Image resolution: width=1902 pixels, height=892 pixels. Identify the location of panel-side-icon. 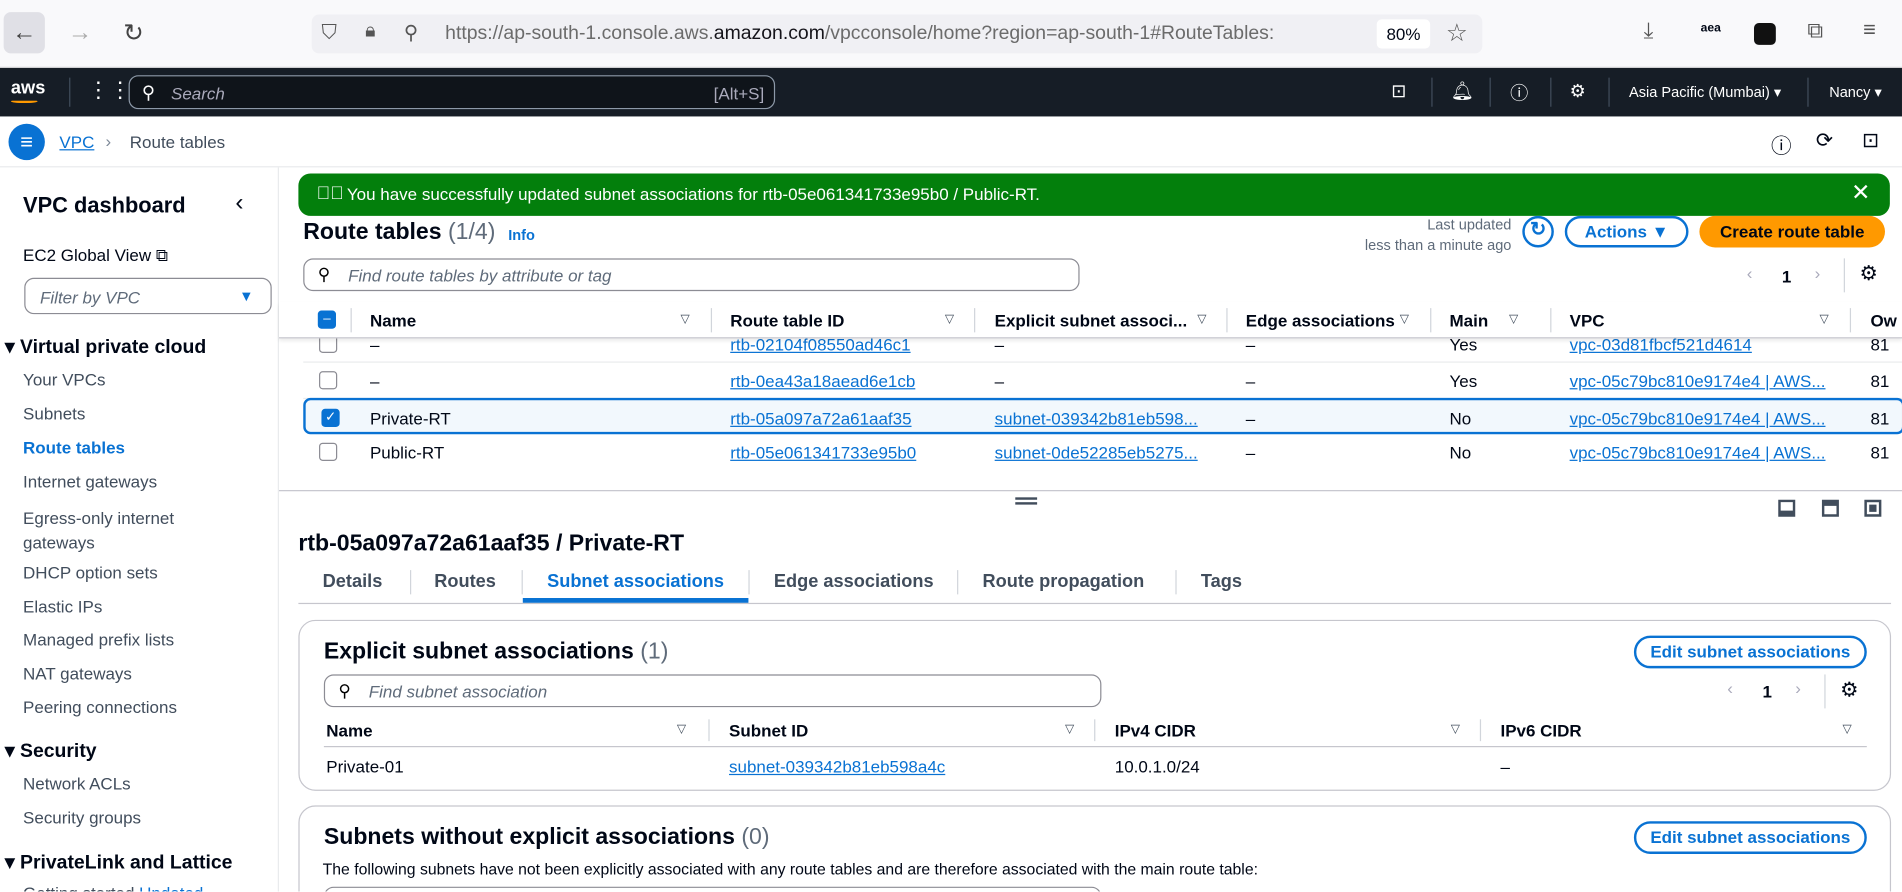
(1830, 508).